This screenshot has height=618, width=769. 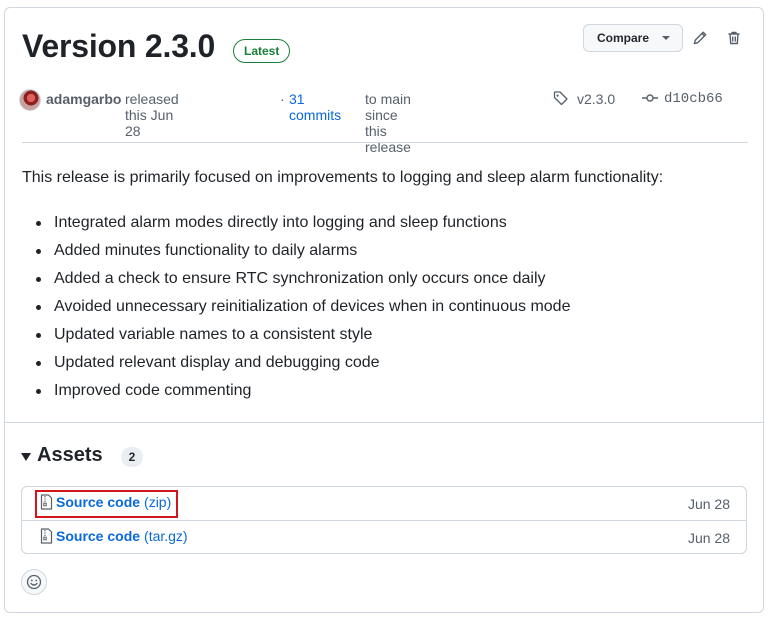 What do you see at coordinates (26, 456) in the screenshot?
I see `triangle-down-icon` at bounding box center [26, 456].